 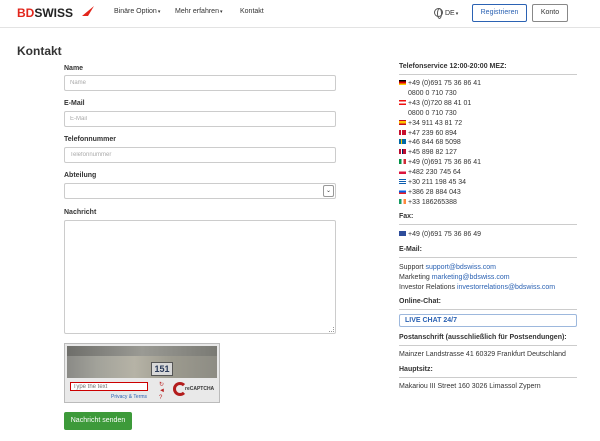 What do you see at coordinates (437, 182) in the screenshot?
I see `phone-number: +30 211 198 45 34` at bounding box center [437, 182].